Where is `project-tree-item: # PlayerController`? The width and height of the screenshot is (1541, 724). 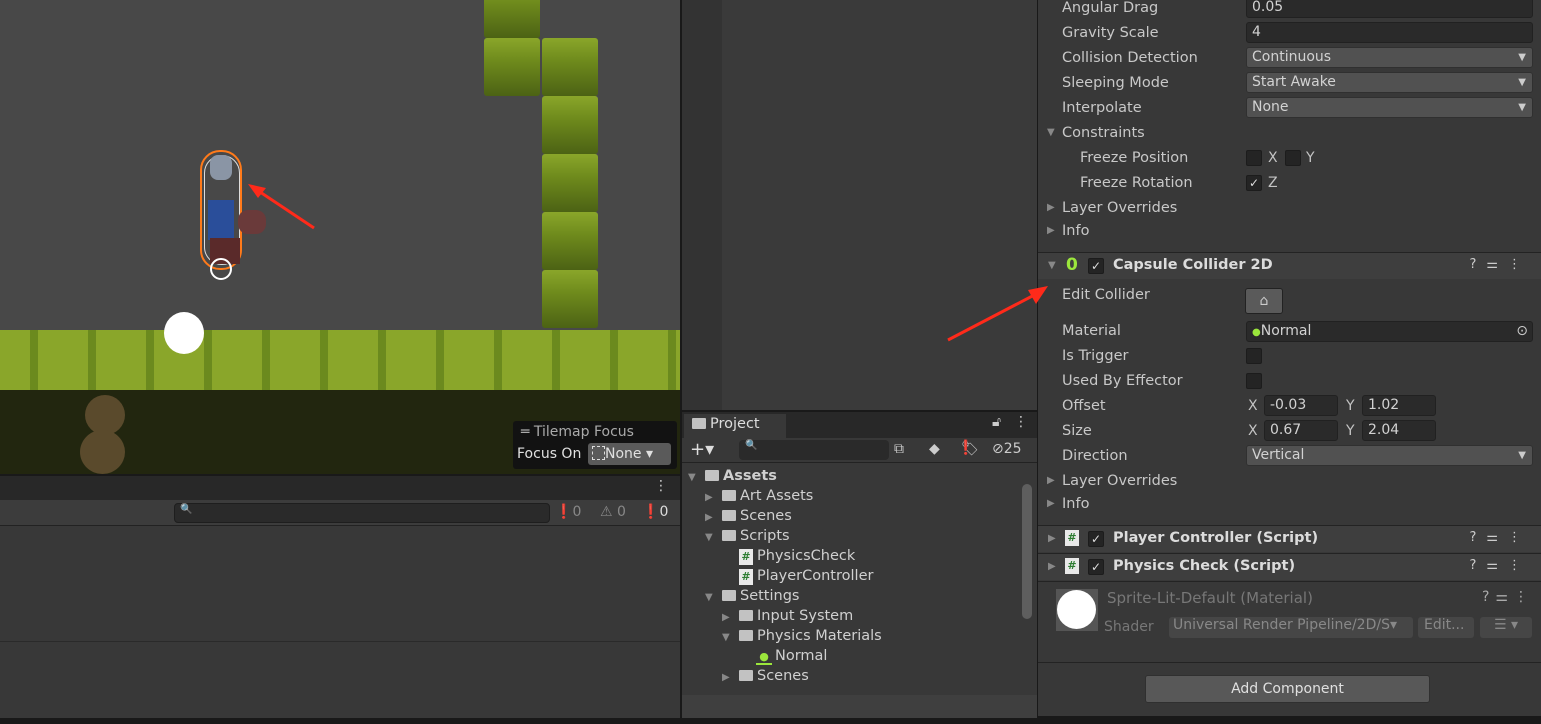 project-tree-item: # PlayerController is located at coordinates (797, 576).